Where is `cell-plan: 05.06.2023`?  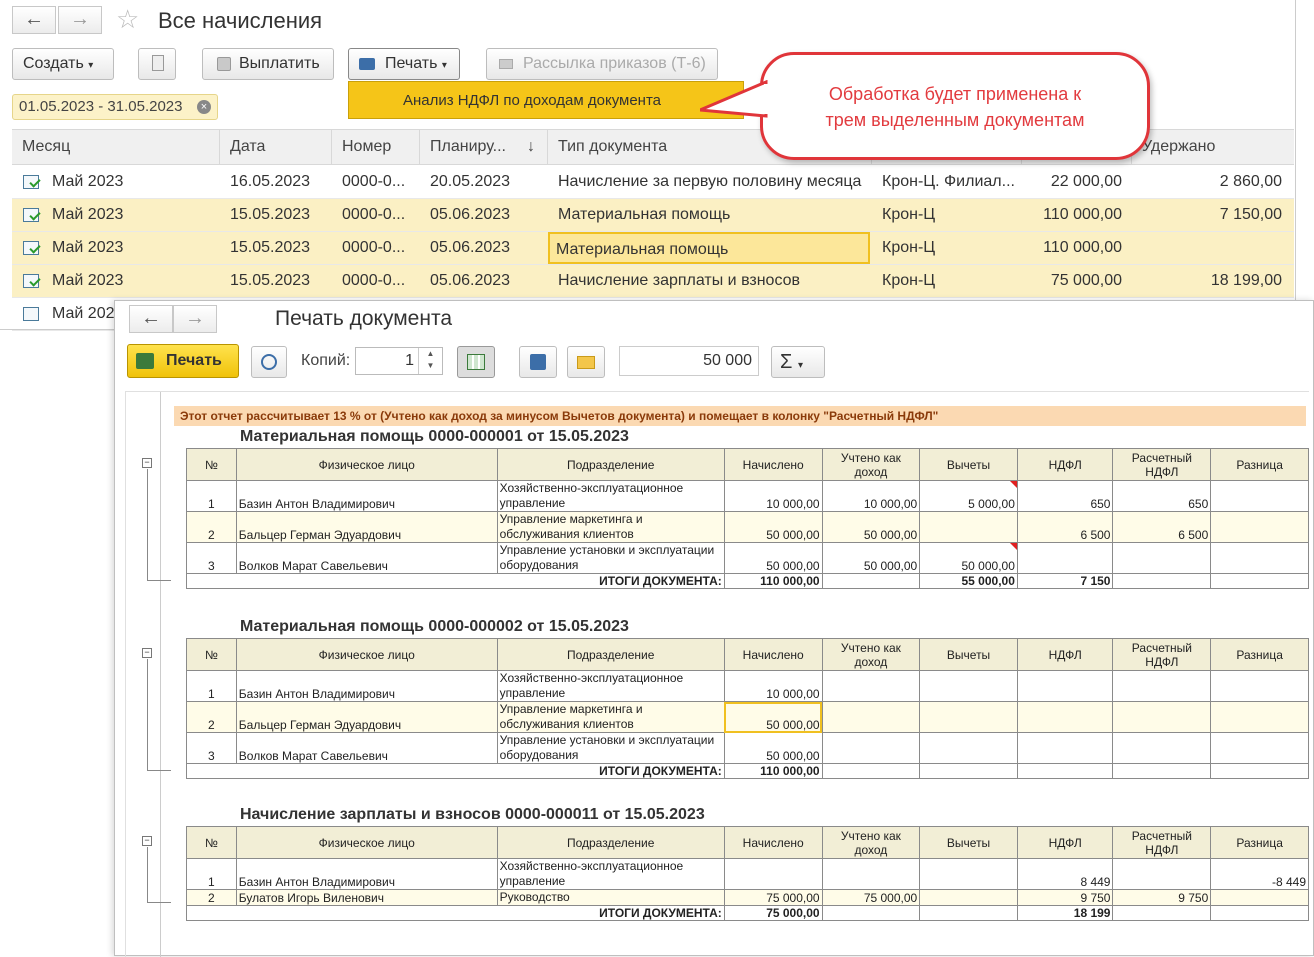
cell-plan: 05.06.2023 is located at coordinates (470, 247).